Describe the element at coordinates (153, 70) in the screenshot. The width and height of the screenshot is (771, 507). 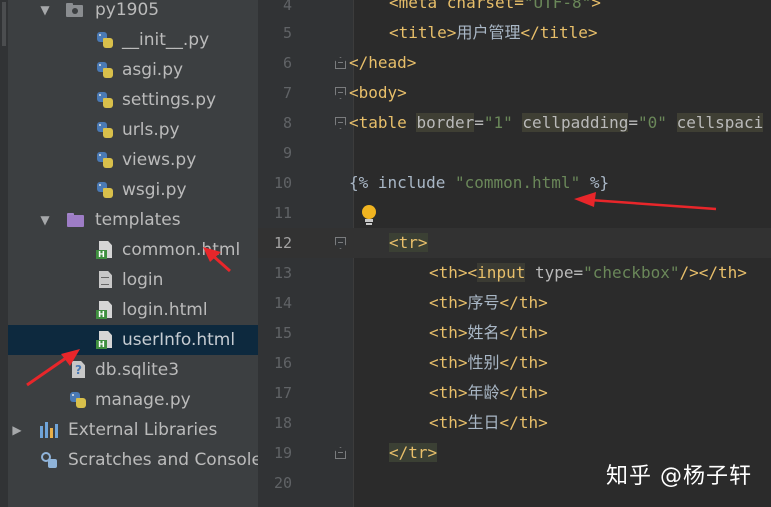
I see `tree-item-label: asgi.py` at that location.